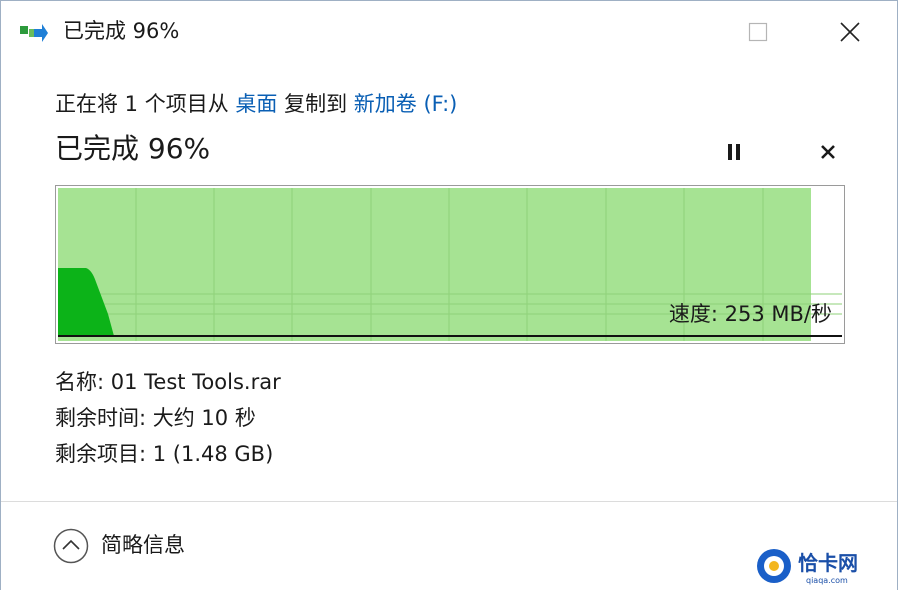  Describe the element at coordinates (133, 148) in the screenshot. I see `progress-title: 已完成 96%` at that location.